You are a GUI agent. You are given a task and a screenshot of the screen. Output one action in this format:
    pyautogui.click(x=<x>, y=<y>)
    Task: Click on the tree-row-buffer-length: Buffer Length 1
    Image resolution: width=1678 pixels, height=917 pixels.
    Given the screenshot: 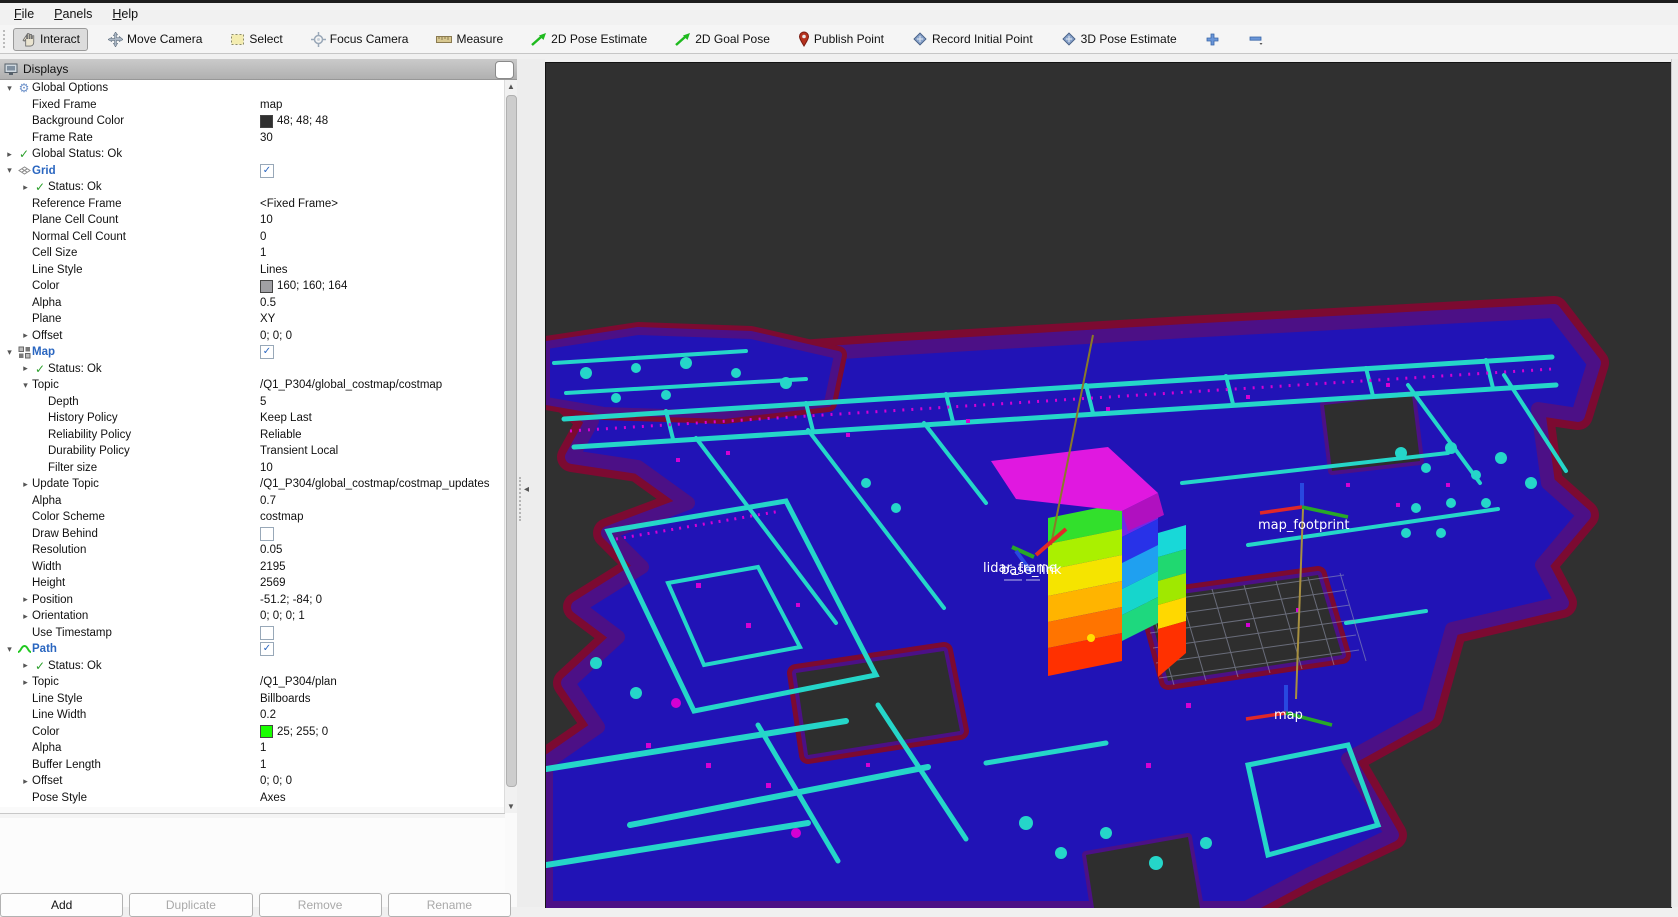 What is the action you would take?
    pyautogui.click(x=252, y=765)
    